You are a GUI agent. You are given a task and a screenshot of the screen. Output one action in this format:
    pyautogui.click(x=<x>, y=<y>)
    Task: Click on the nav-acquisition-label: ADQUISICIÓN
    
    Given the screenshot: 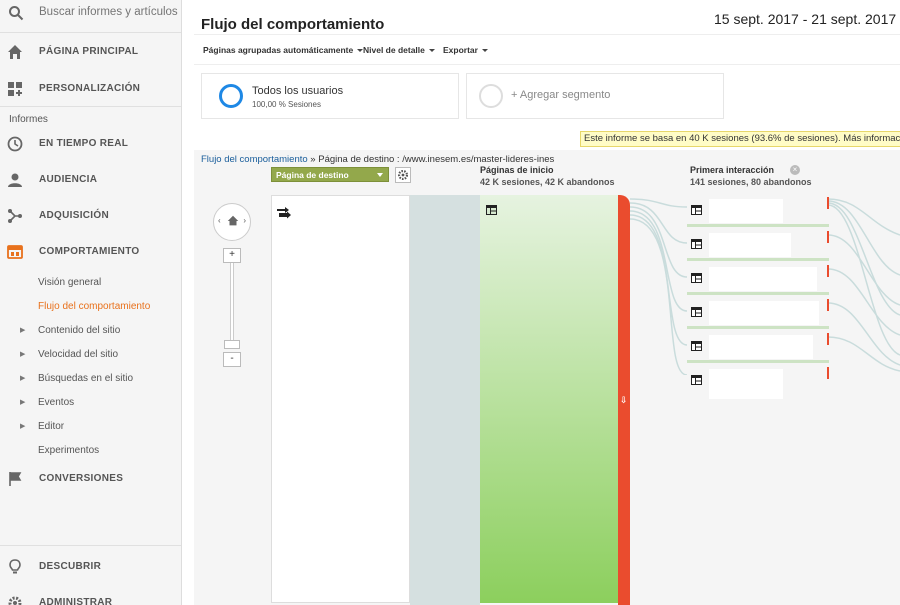 What is the action you would take?
    pyautogui.click(x=74, y=215)
    